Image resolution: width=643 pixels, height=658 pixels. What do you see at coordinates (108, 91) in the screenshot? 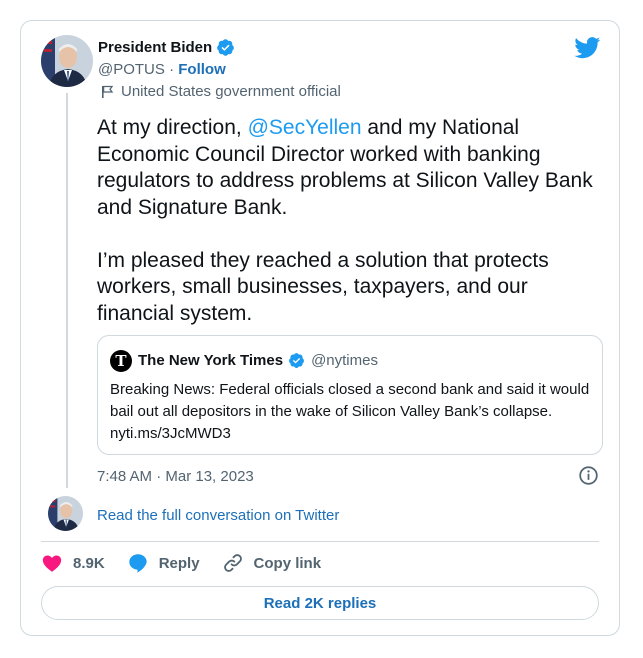
I see `flag-icon` at bounding box center [108, 91].